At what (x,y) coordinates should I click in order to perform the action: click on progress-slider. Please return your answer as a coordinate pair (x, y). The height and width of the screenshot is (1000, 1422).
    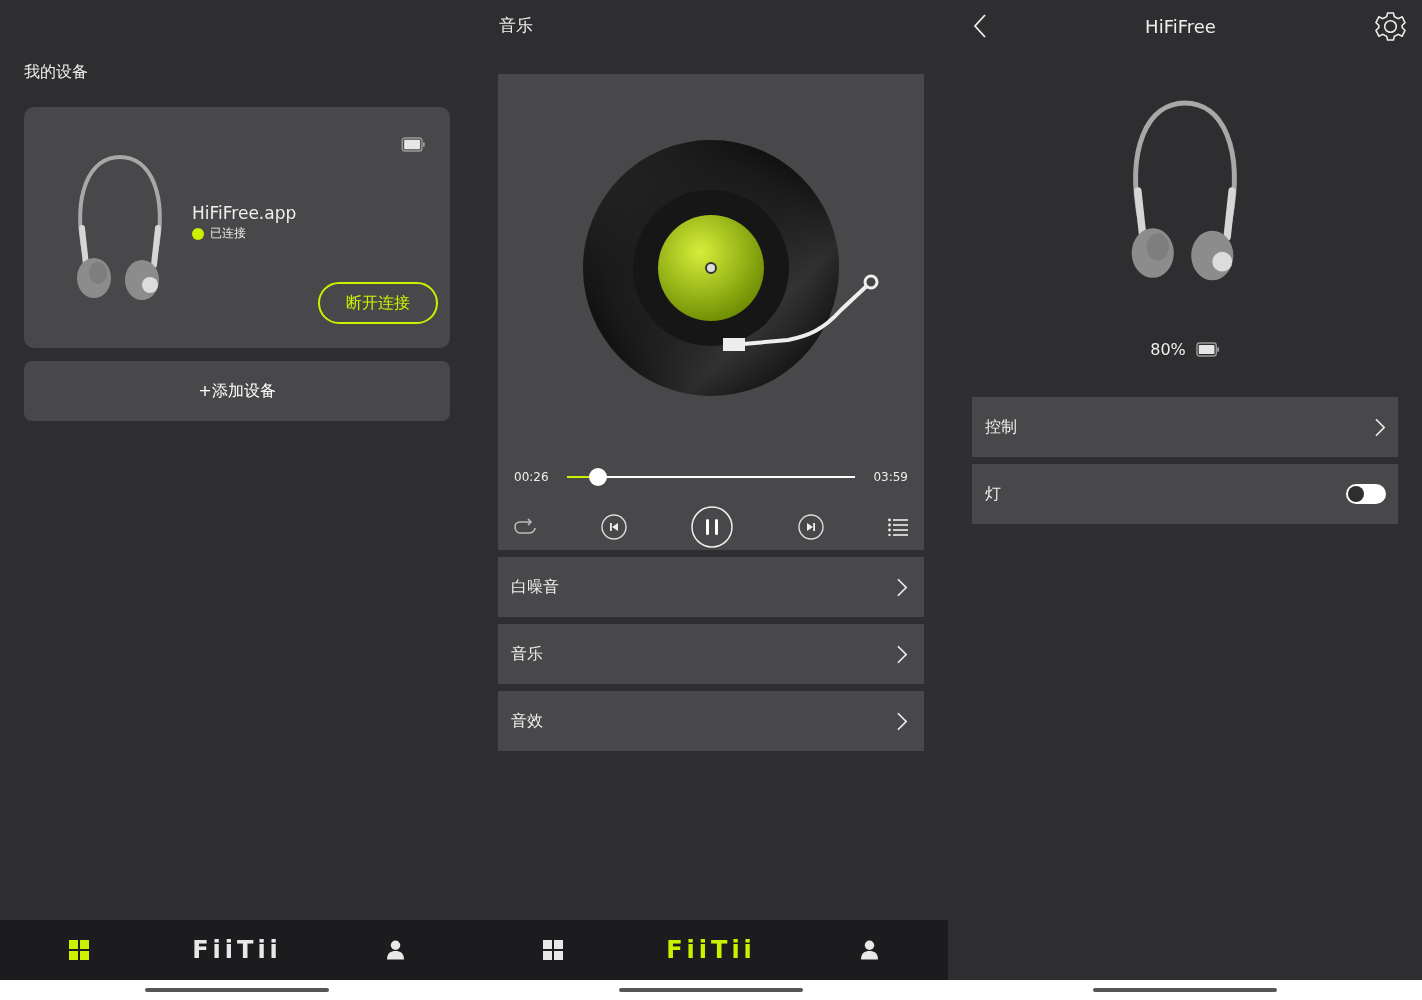
    Looking at the image, I should click on (711, 477).